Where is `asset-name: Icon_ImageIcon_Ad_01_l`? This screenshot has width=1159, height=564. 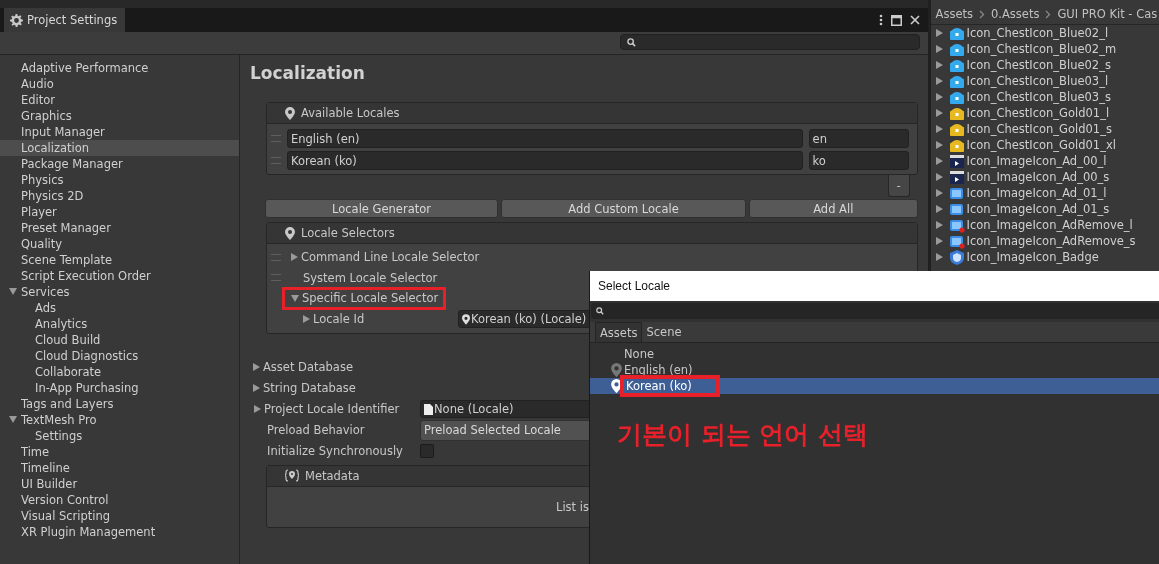
asset-name: Icon_ImageIcon_Ad_01_l is located at coordinates (1036, 193).